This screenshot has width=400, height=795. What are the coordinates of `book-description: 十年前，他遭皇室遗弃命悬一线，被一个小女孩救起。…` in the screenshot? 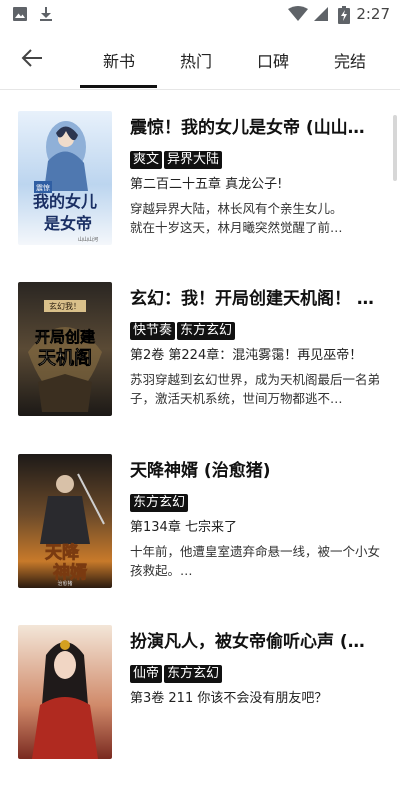 It's located at (255, 561).